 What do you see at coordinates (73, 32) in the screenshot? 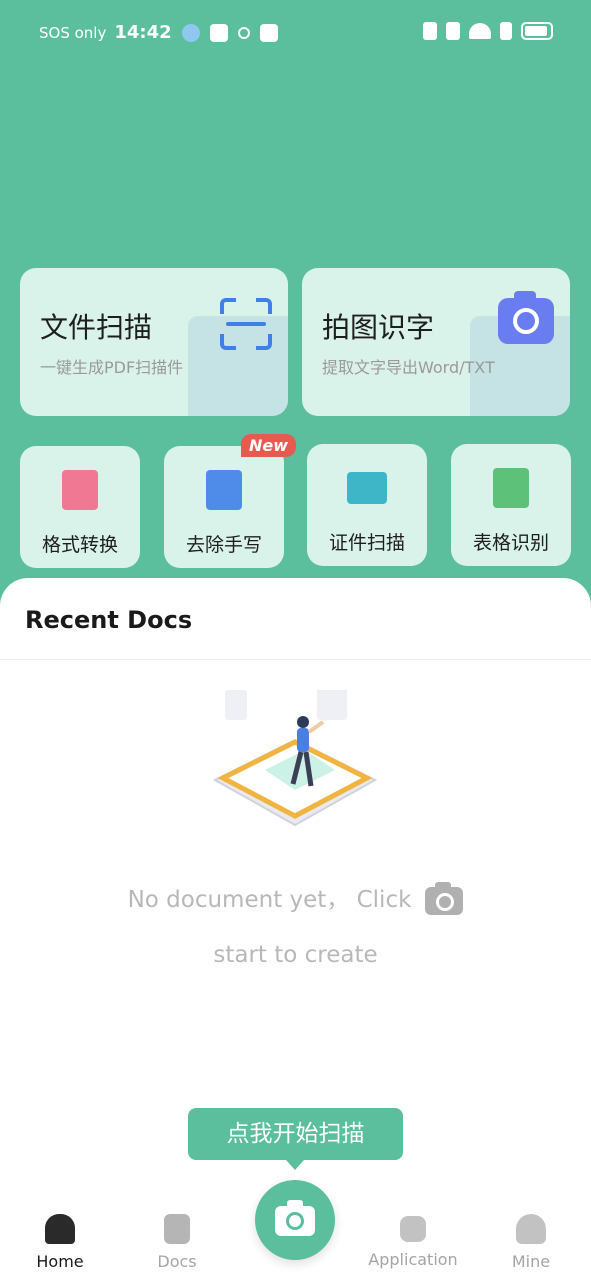
I see `carrier-text: SOS only` at bounding box center [73, 32].